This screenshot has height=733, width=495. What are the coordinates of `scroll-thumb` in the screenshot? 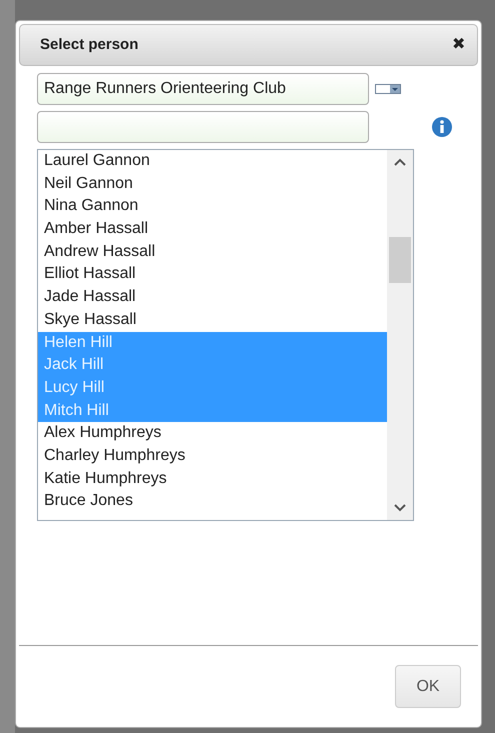 It's located at (400, 260).